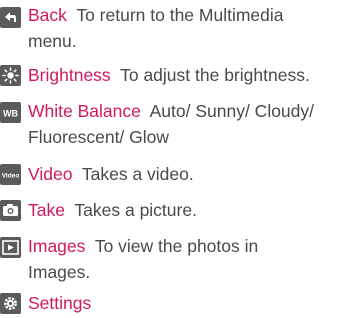  What do you see at coordinates (84, 111) in the screenshot?
I see `item-name: White Balance` at bounding box center [84, 111].